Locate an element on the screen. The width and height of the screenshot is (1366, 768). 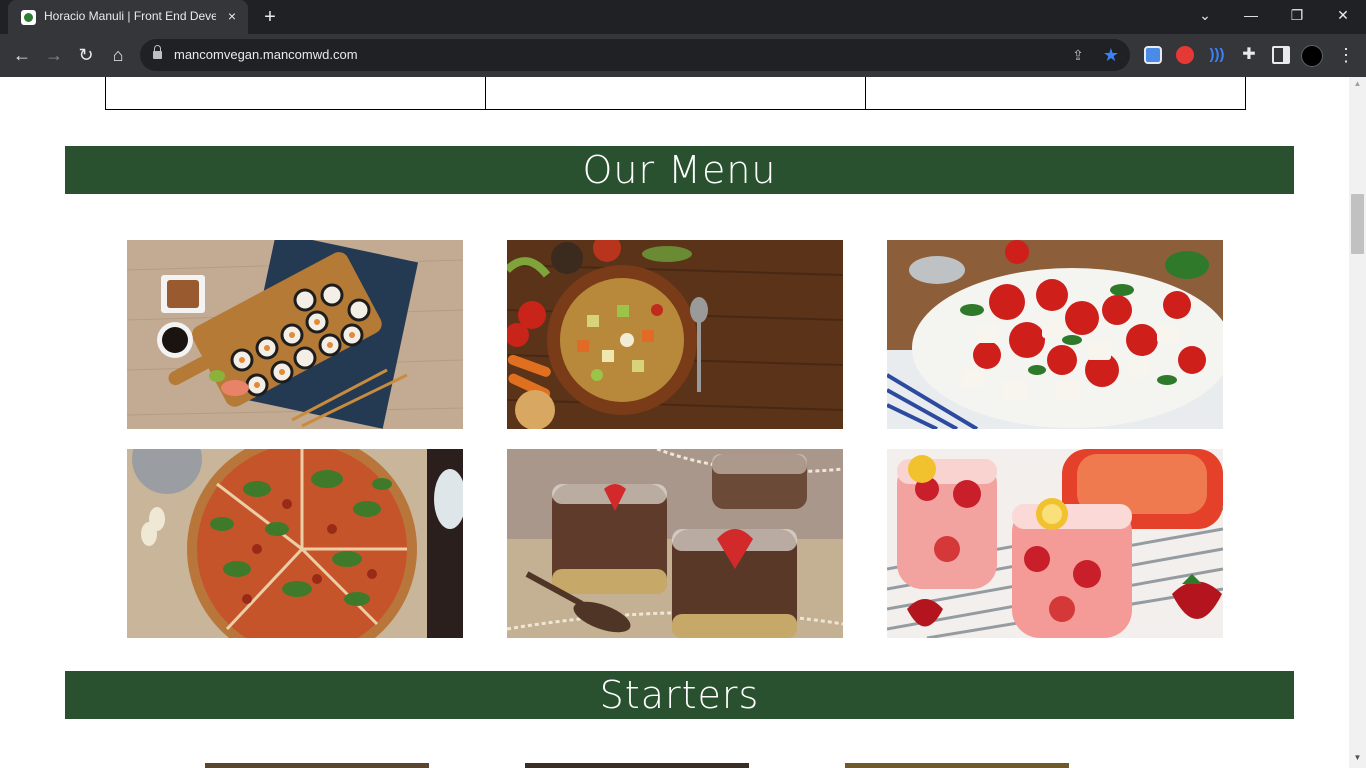
site-favicon-icon is located at coordinates (28, 17).